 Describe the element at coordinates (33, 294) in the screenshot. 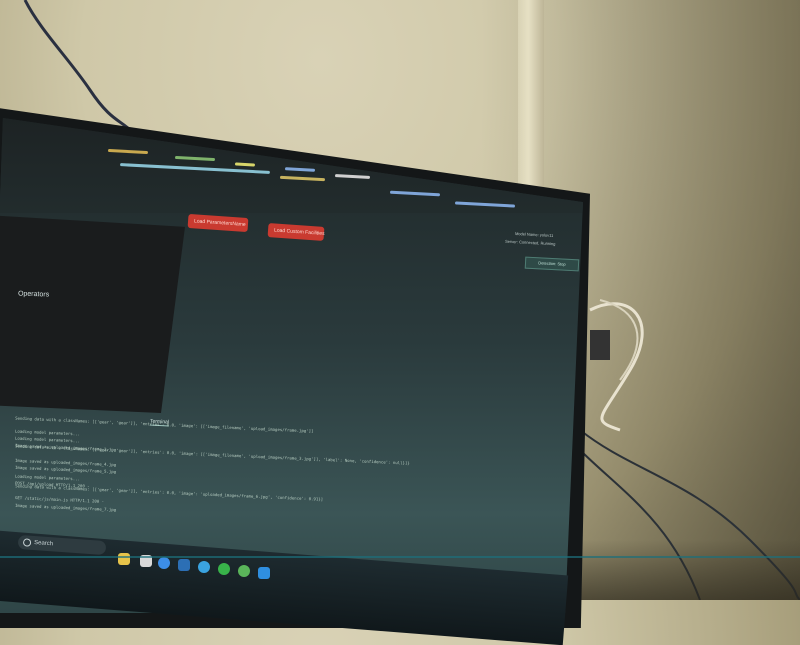

I see `panel-label: Operators` at that location.